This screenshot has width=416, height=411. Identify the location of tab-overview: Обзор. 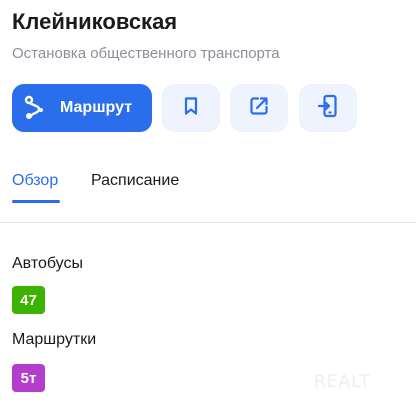
(36, 187).